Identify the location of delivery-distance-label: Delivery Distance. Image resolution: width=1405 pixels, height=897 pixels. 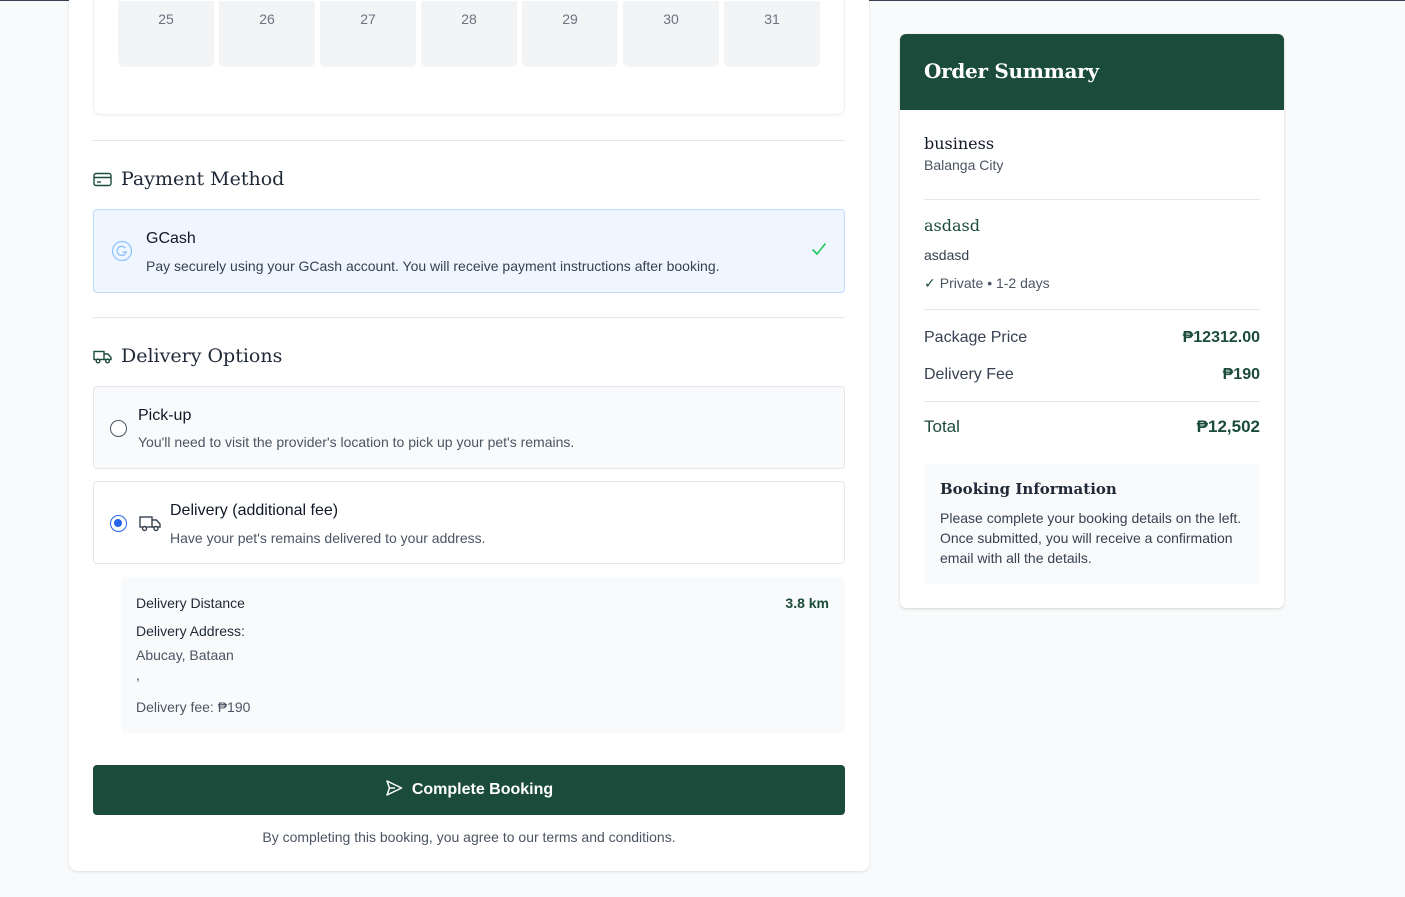
(190, 603).